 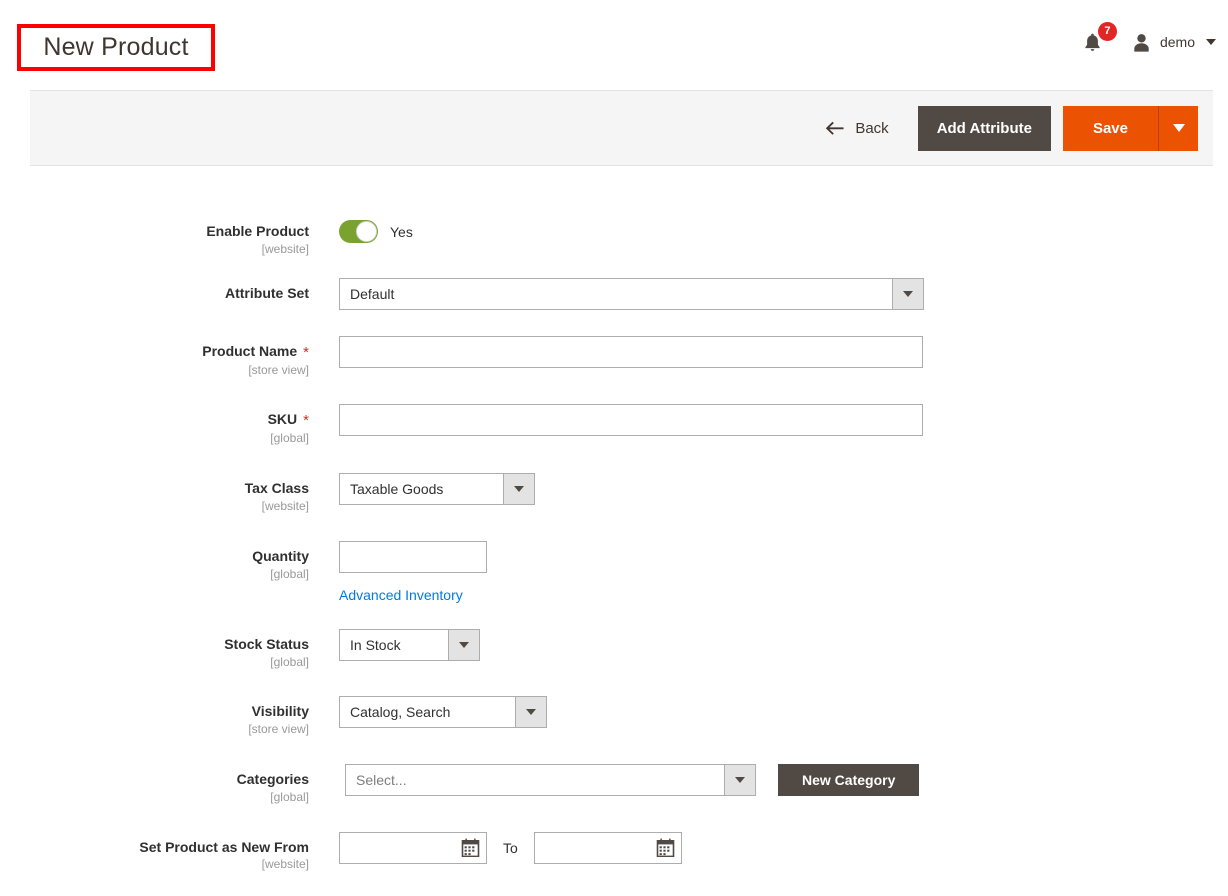 What do you see at coordinates (276, 488) in the screenshot?
I see `label-text: Tax Class` at bounding box center [276, 488].